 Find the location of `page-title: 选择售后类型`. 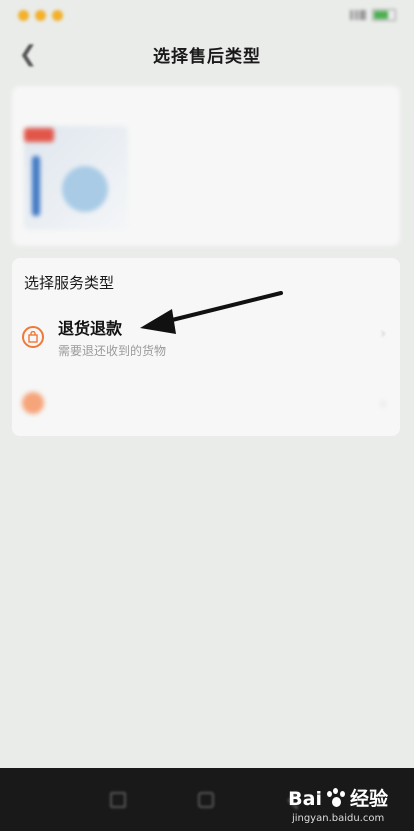

page-title: 选择售后类型 is located at coordinates (207, 56).